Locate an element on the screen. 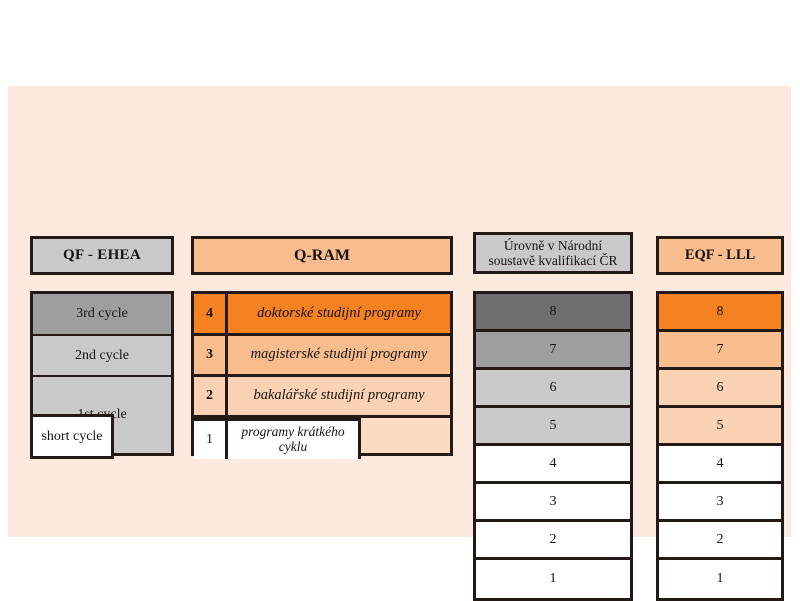 Image resolution: width=800 pixels, height=601 pixels. qf-ehea-row-3rd-cycle: 3rd cycle is located at coordinates (102, 315).